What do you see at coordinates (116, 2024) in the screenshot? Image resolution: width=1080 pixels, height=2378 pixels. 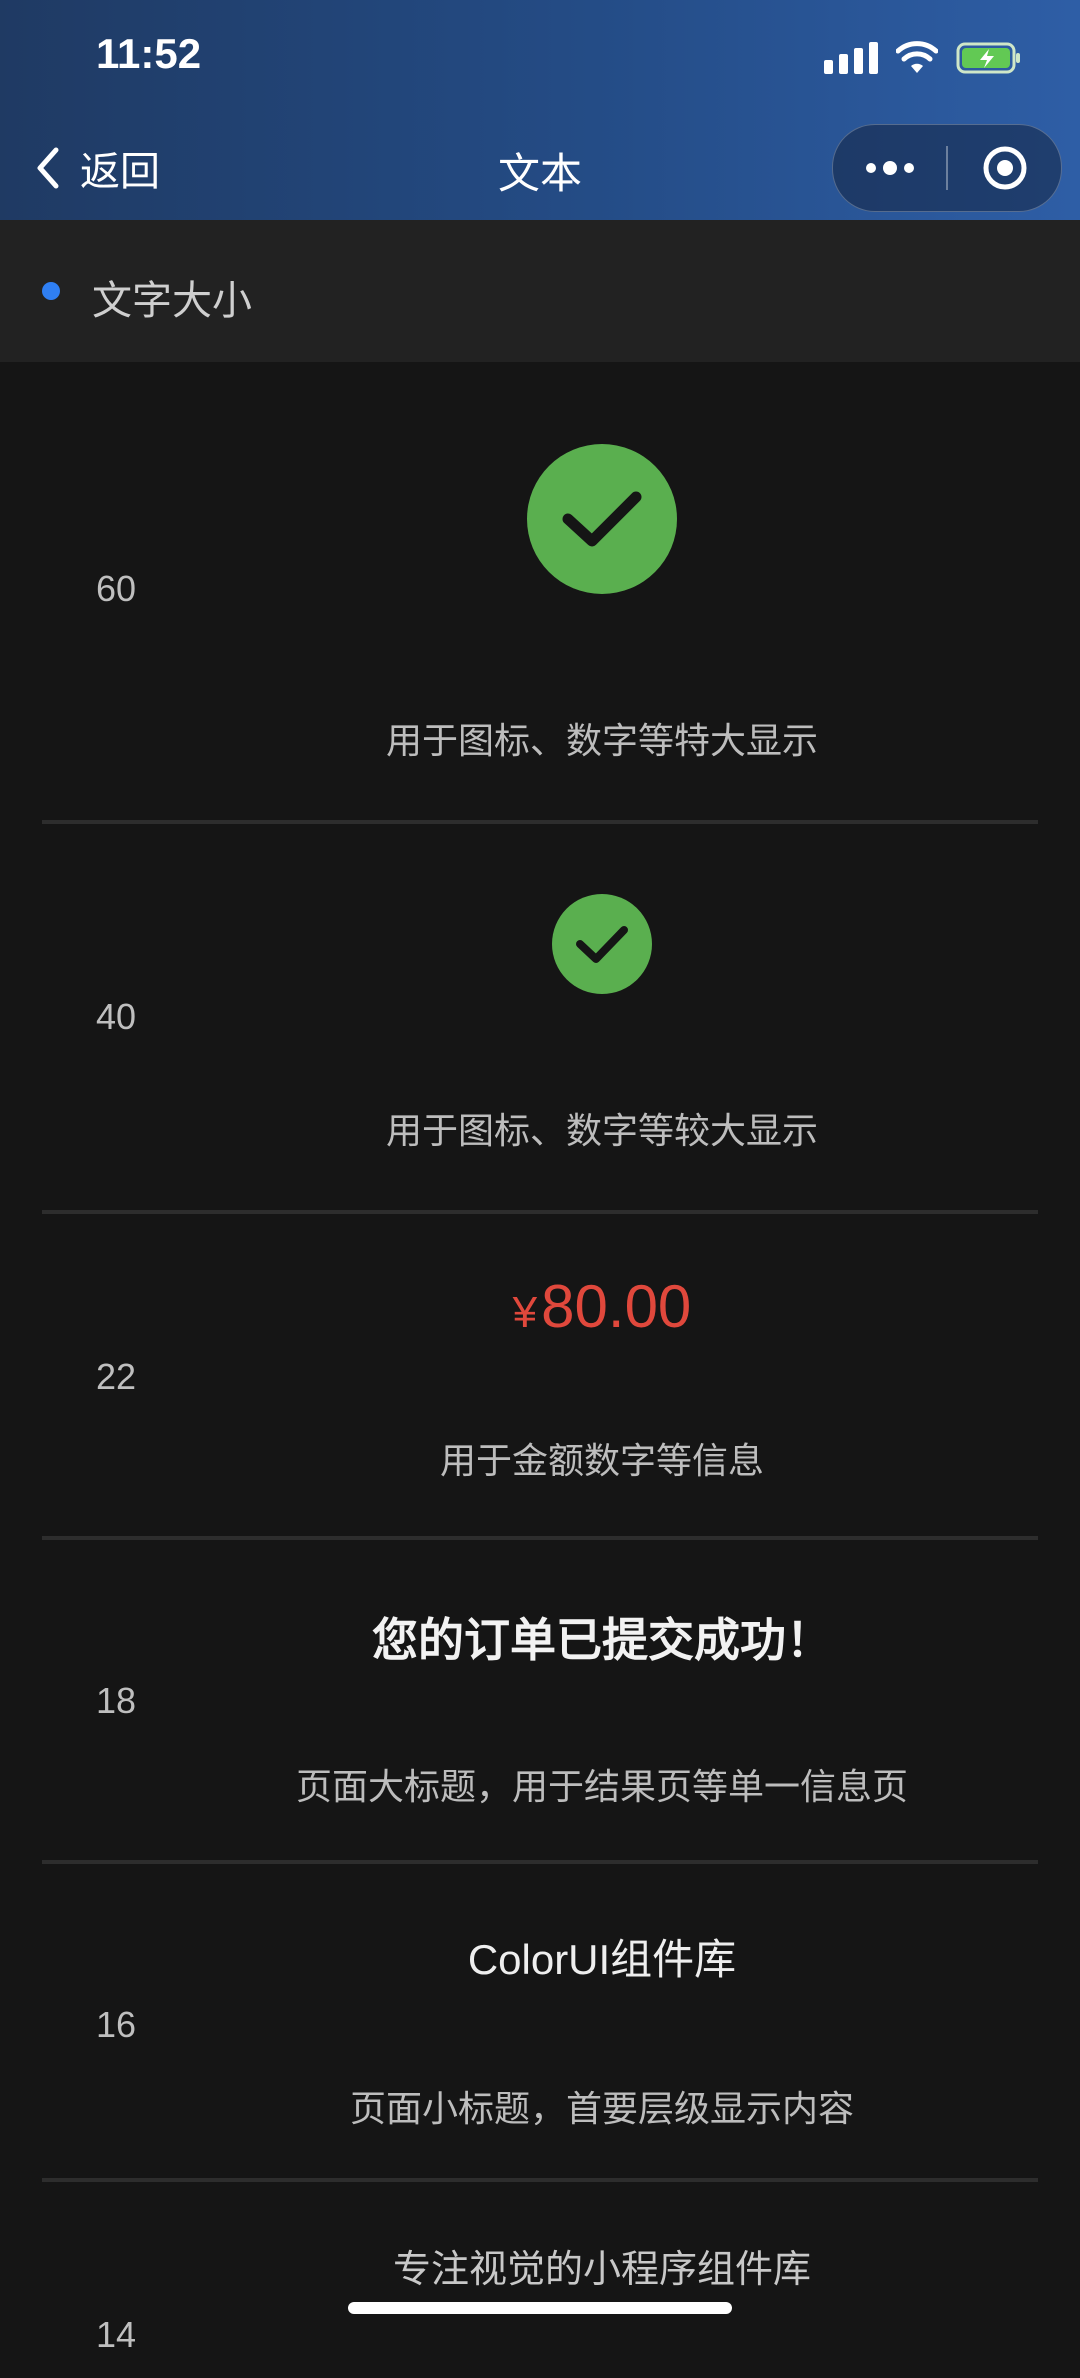 I see `size-label: 16` at bounding box center [116, 2024].